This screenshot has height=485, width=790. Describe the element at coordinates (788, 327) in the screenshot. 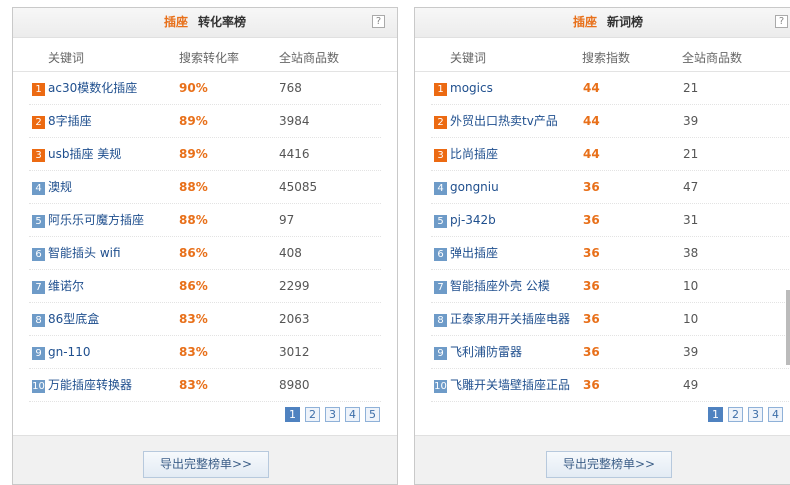

I see `scrollbar` at that location.